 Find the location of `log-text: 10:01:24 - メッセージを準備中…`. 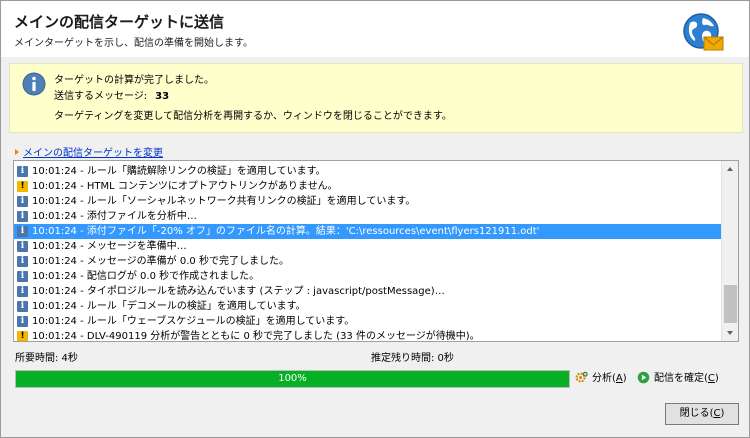

log-text: 10:01:24 - メッセージを準備中… is located at coordinates (109, 246).